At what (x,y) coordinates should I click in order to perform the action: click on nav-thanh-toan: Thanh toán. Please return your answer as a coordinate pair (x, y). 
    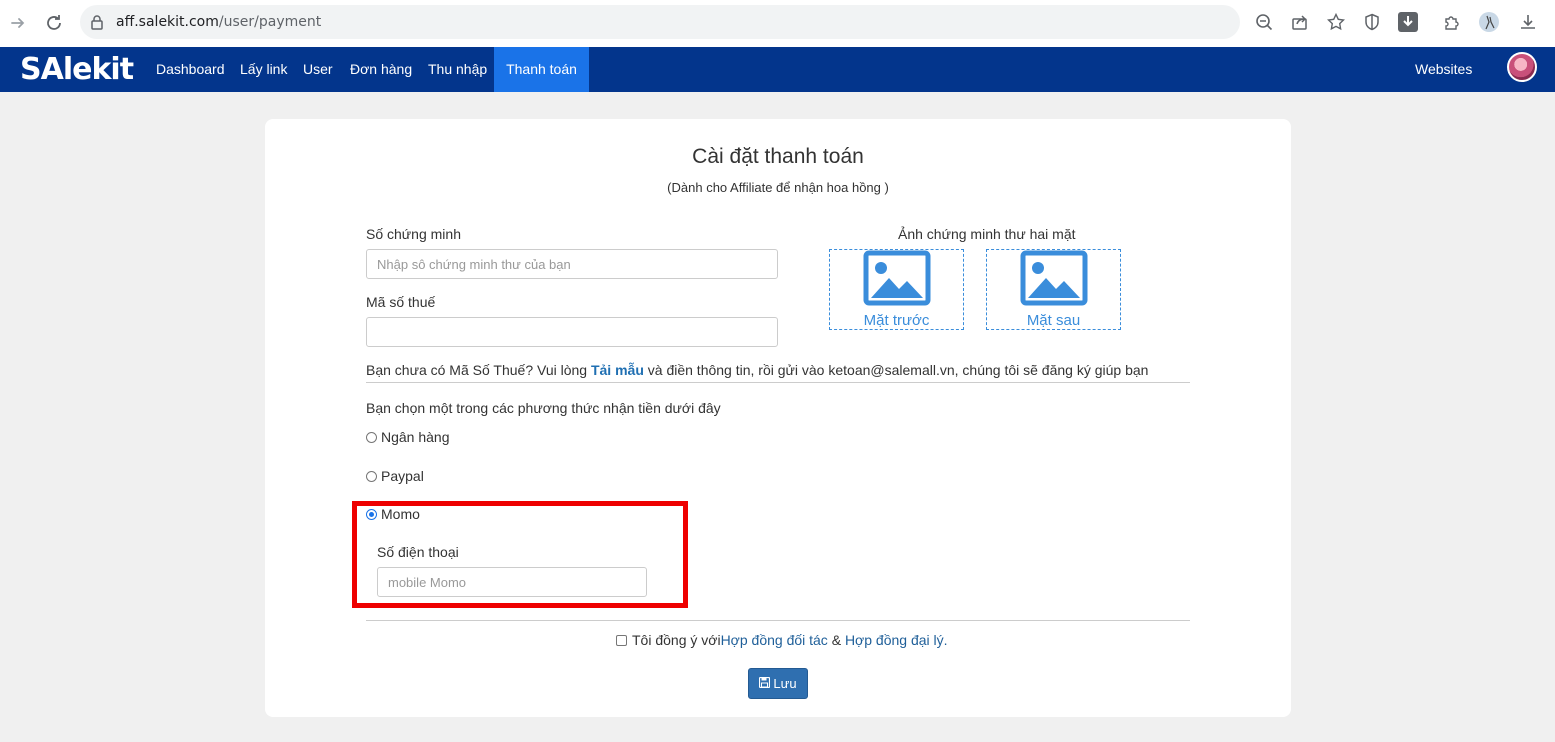
    Looking at the image, I should click on (541, 69).